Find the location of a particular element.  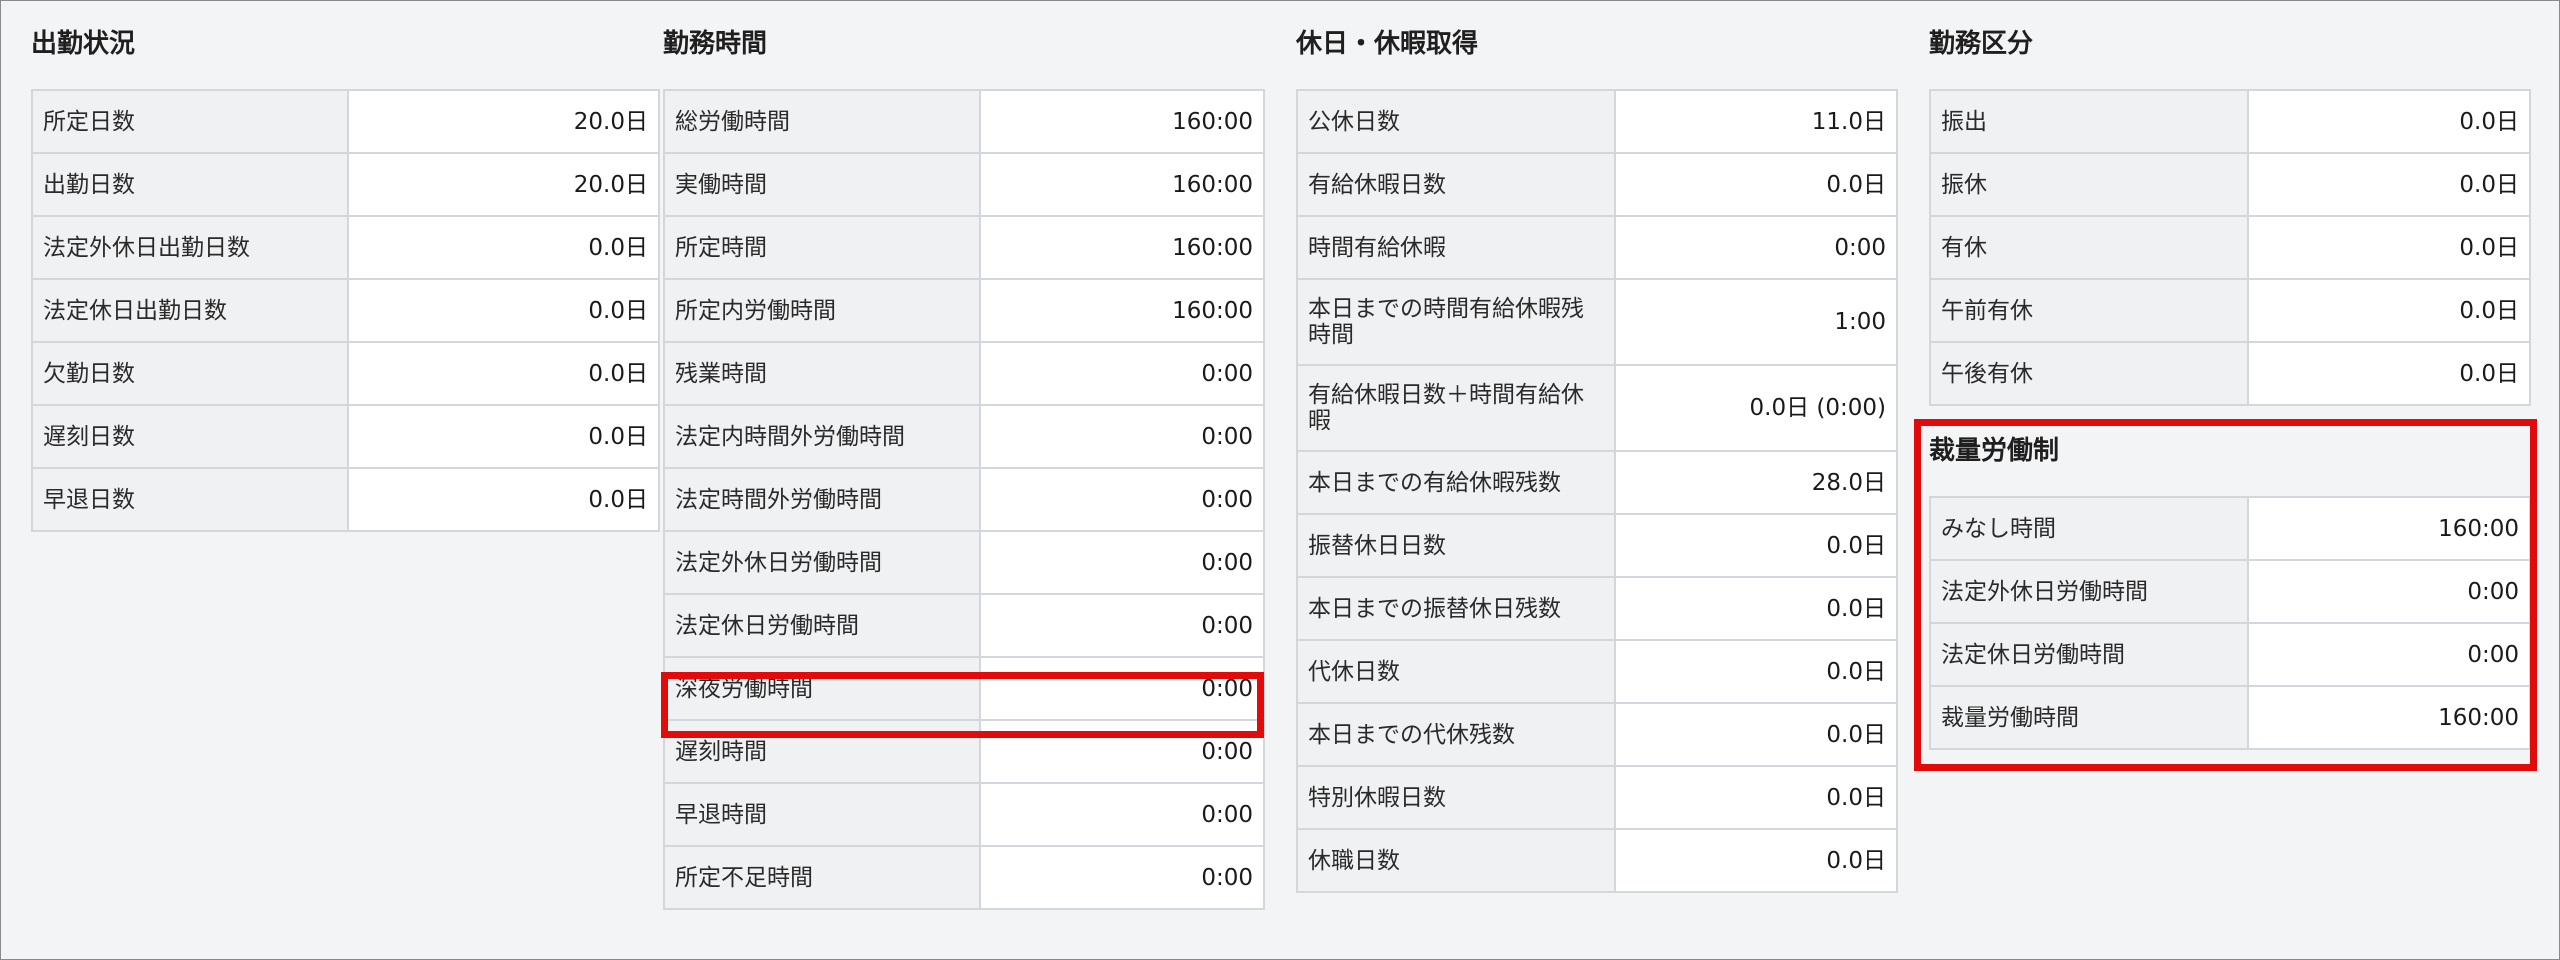

table-row: 本日までの時間有給休暇残時間 1:00 is located at coordinates (1597, 322).